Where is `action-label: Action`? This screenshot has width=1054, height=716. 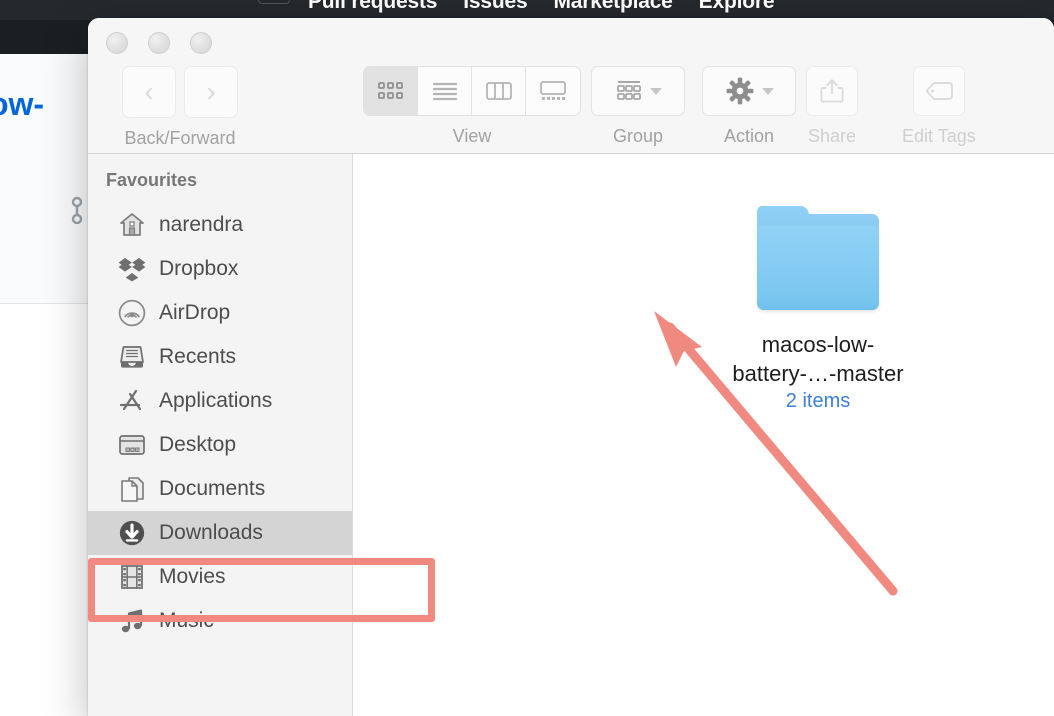
action-label: Action is located at coordinates (749, 136).